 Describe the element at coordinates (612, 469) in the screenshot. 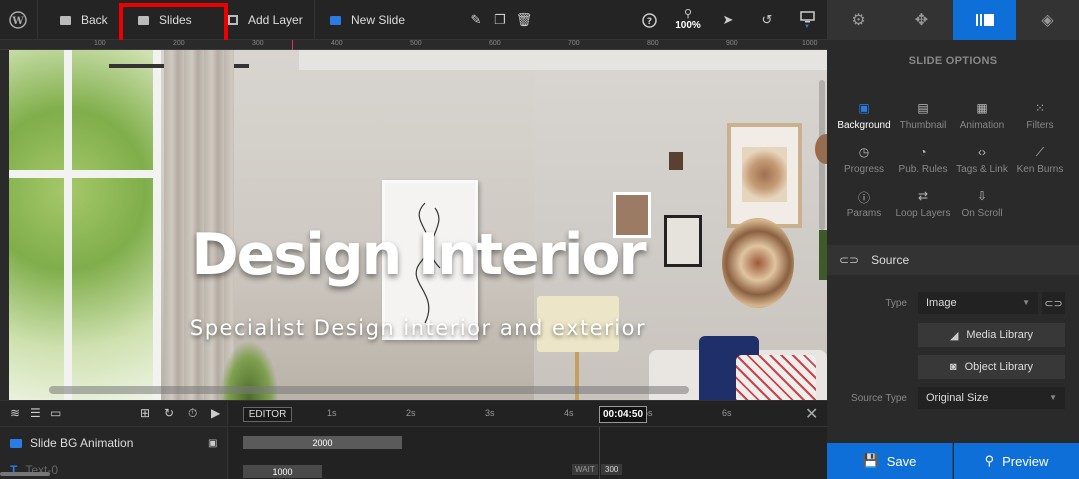

I see `wait-value: 300` at that location.